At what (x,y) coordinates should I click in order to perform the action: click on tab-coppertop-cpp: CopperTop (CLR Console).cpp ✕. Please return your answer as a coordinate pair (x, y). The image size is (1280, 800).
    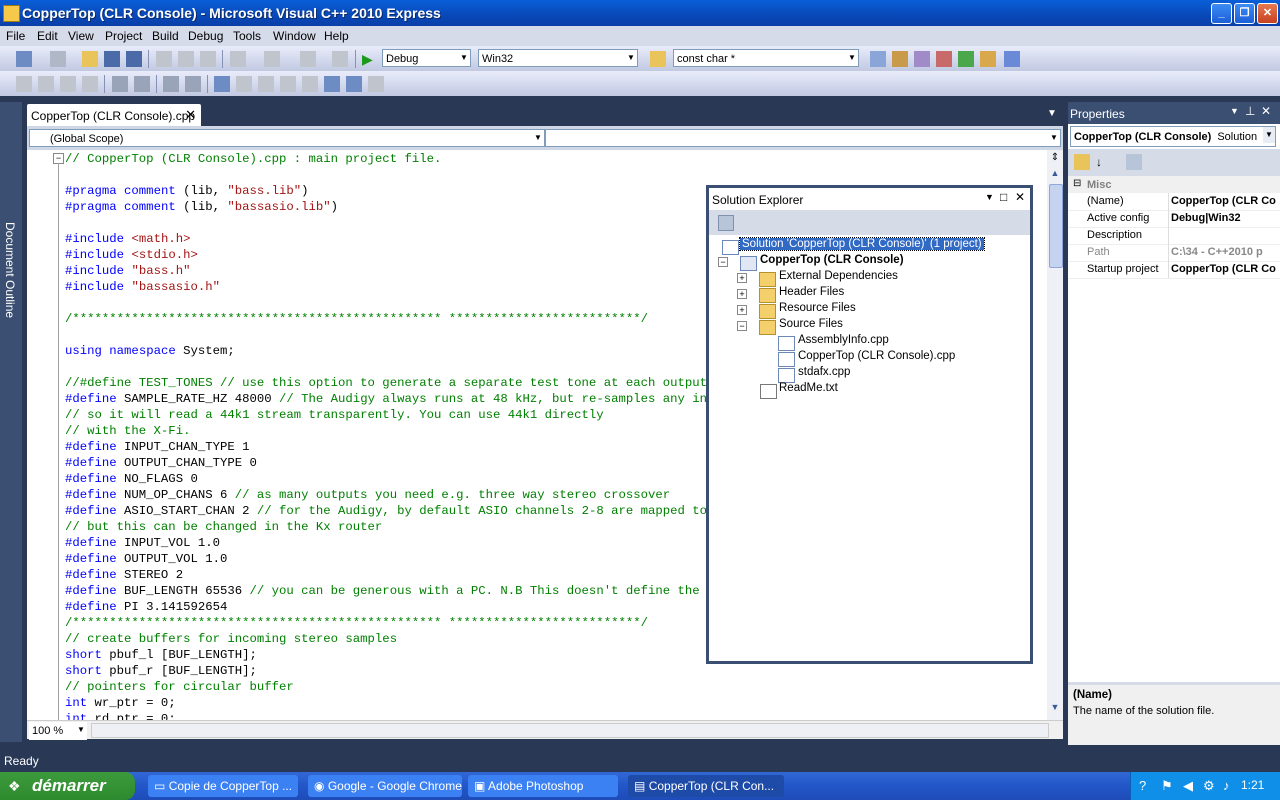
    Looking at the image, I should click on (114, 115).